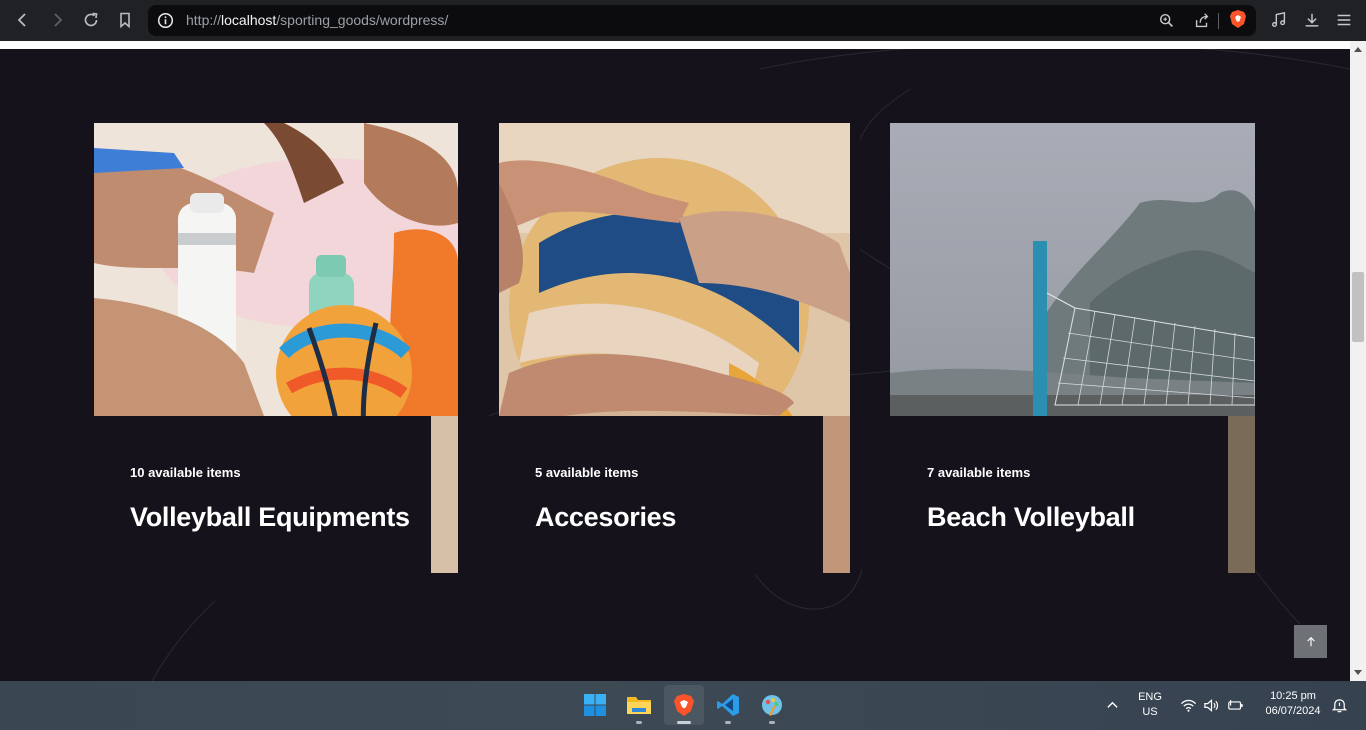 The width and height of the screenshot is (1366, 730). I want to click on download-icon, so click(1312, 20).